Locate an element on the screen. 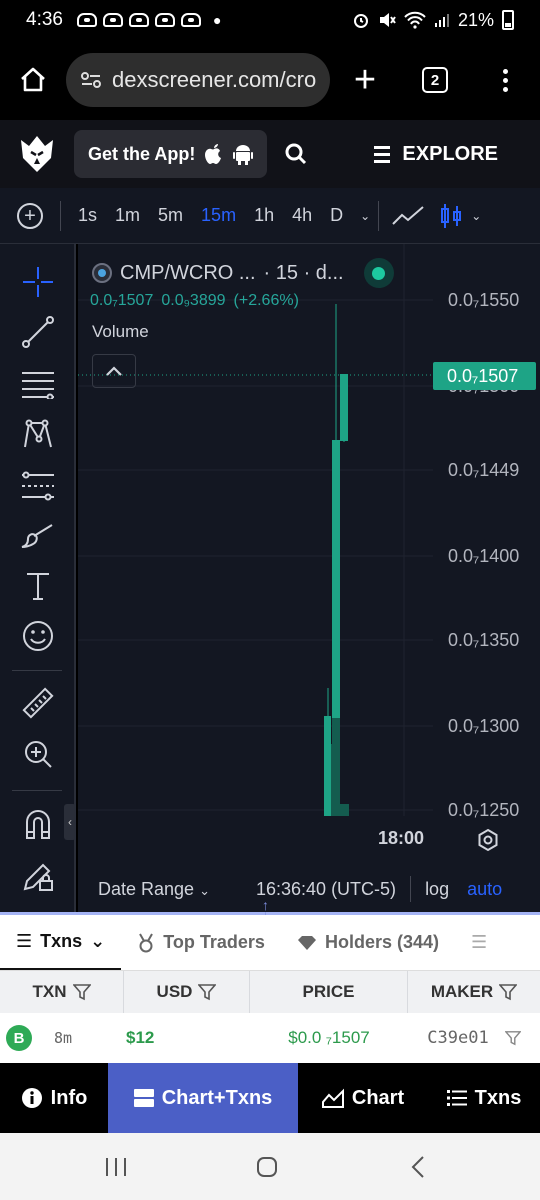 This screenshot has height=1200, width=540. last-price: 0.0₇1507 is located at coordinates (122, 300).